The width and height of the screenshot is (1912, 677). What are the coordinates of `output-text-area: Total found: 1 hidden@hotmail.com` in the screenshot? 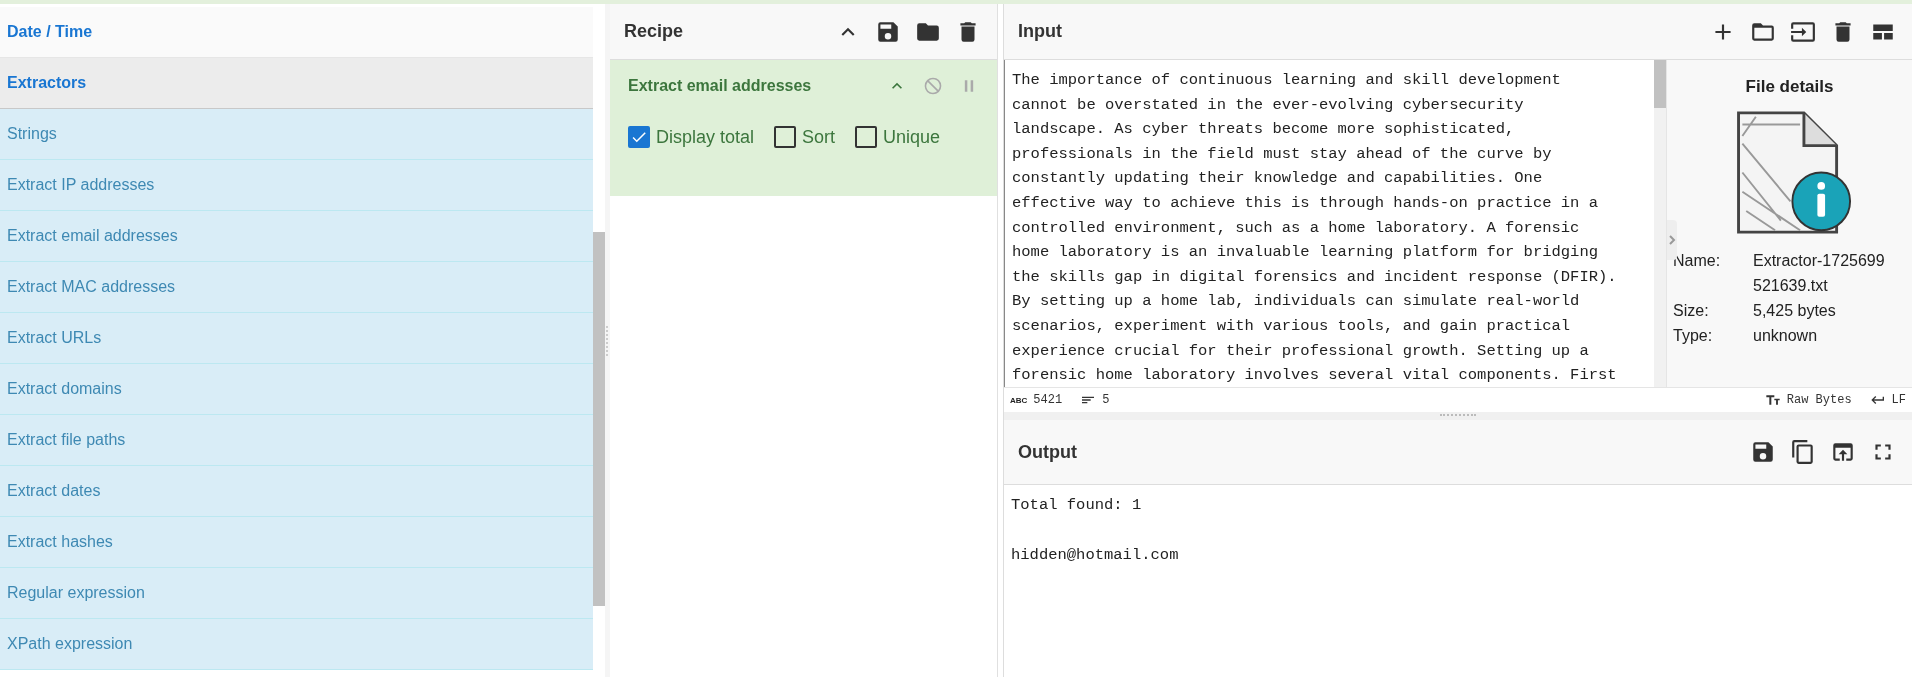 It's located at (1458, 581).